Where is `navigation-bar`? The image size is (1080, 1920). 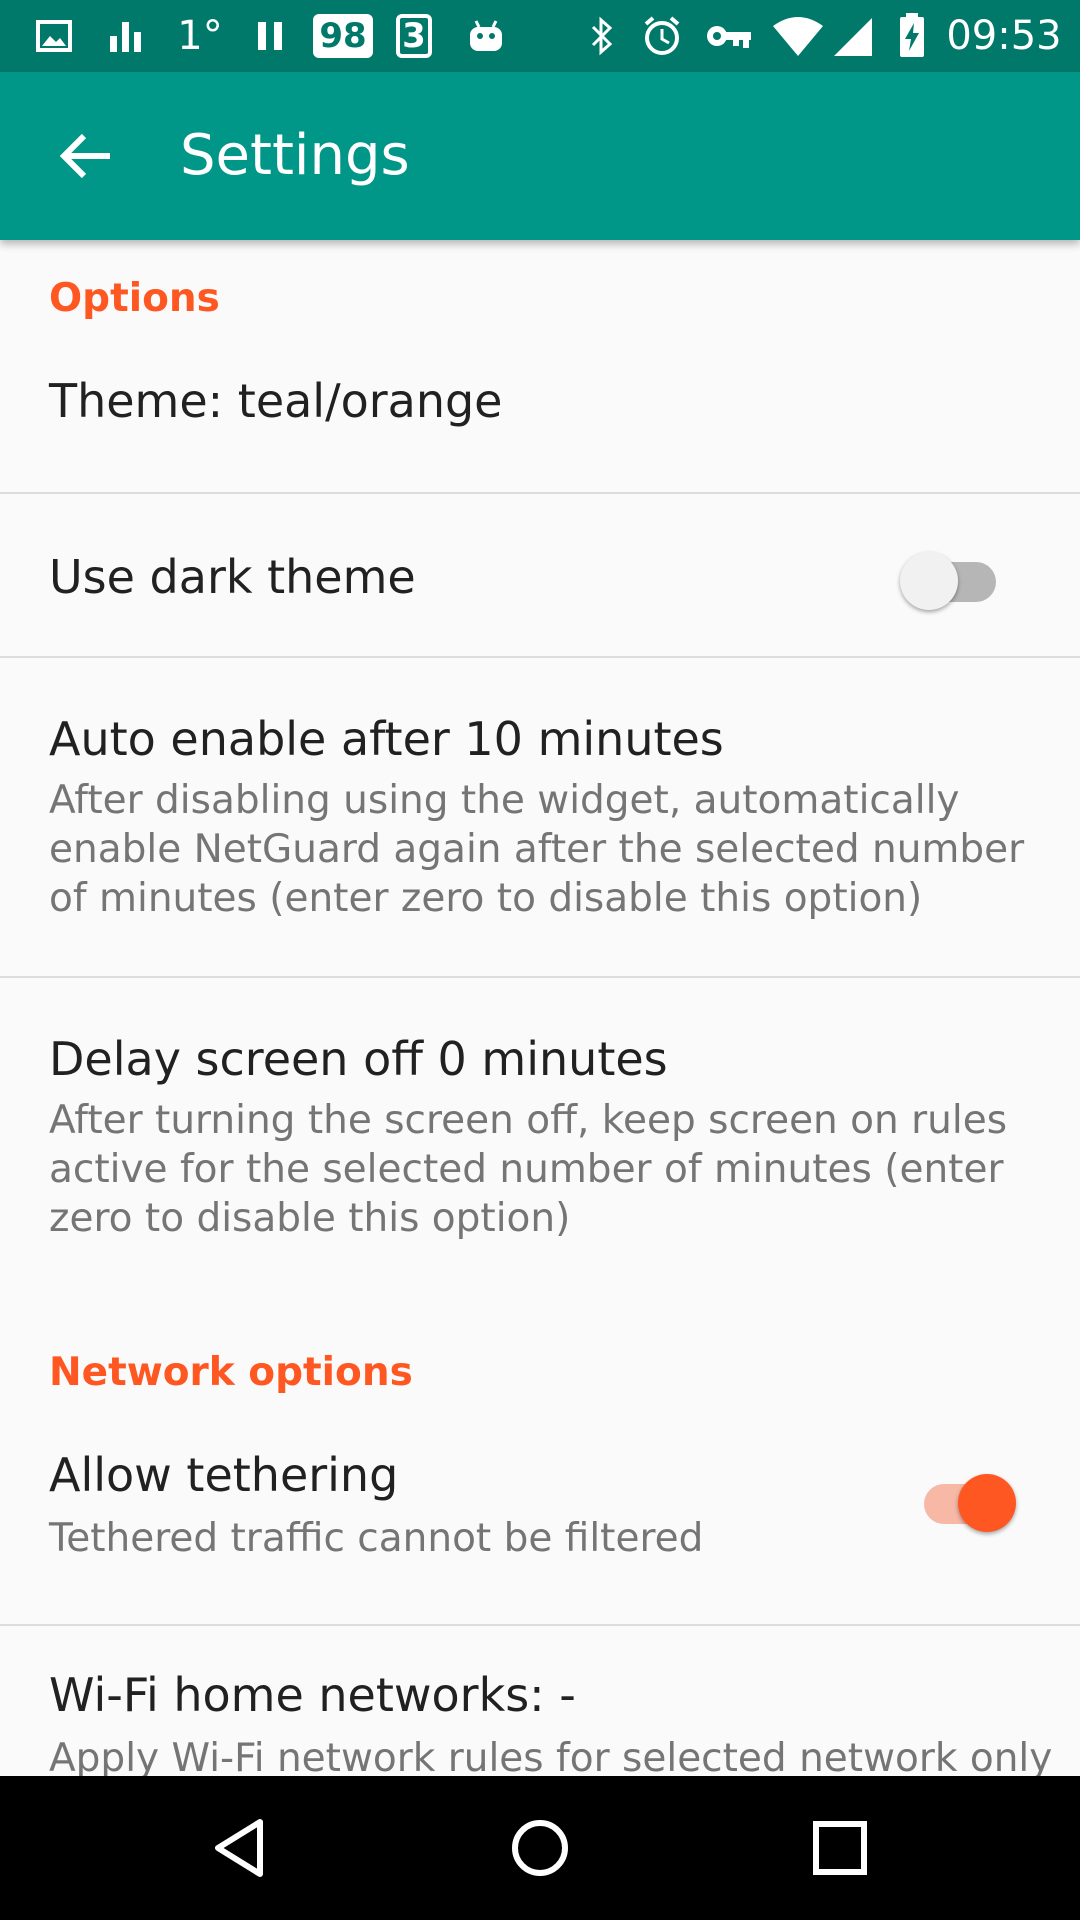
navigation-bar is located at coordinates (540, 1848).